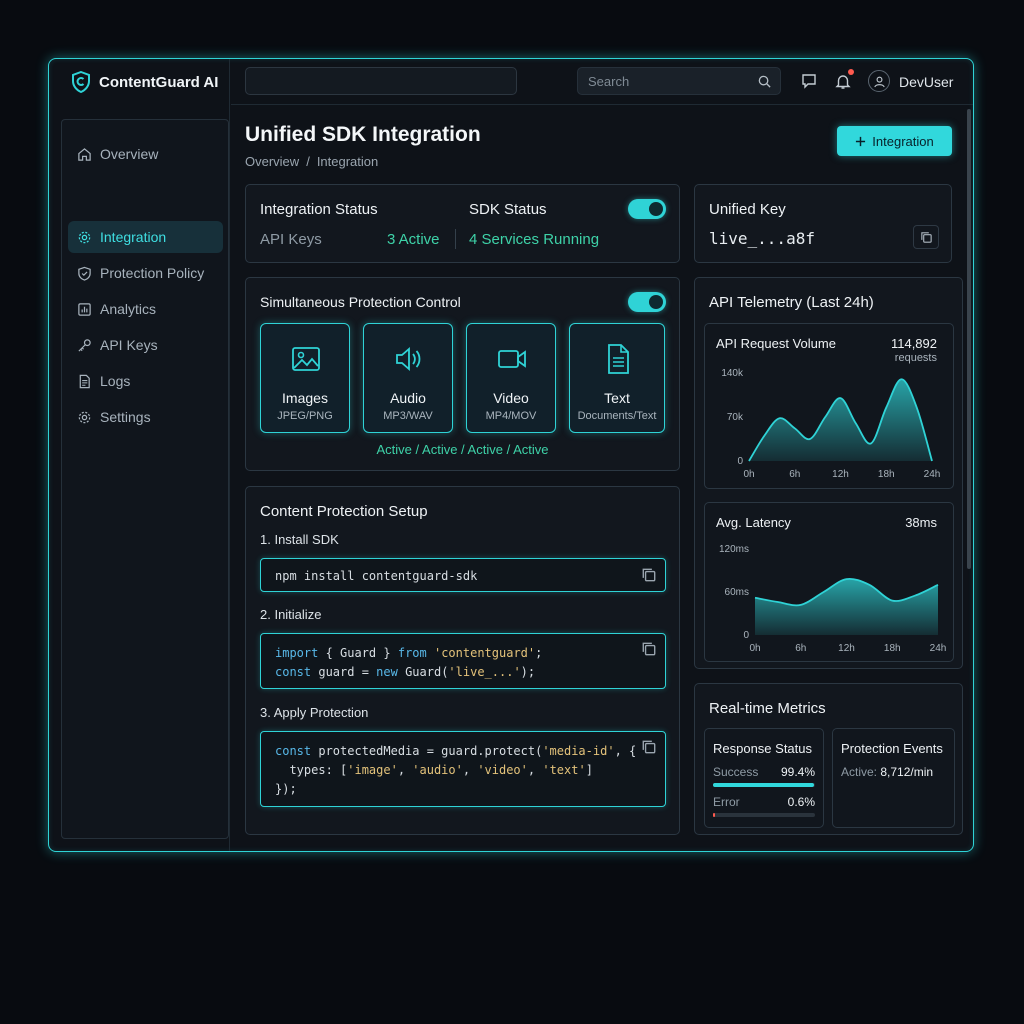 This screenshot has height=1024, width=1024. Describe the element at coordinates (879, 81) in the screenshot. I see `avatar` at that location.